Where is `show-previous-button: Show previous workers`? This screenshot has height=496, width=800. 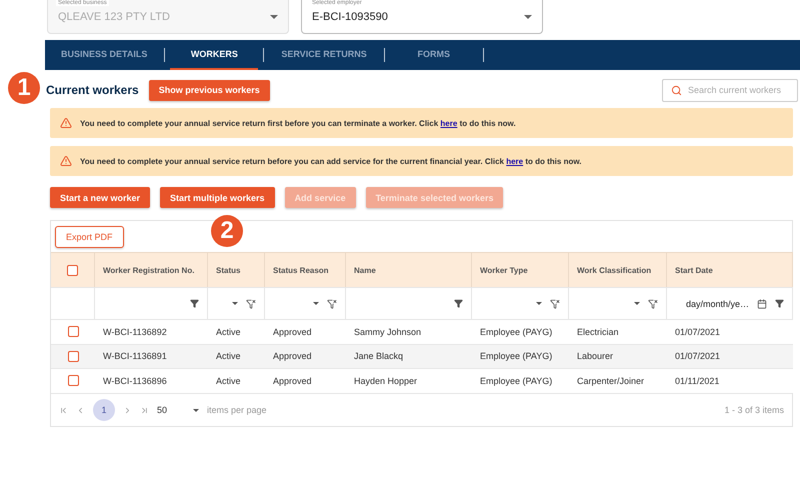 show-previous-button: Show previous workers is located at coordinates (209, 90).